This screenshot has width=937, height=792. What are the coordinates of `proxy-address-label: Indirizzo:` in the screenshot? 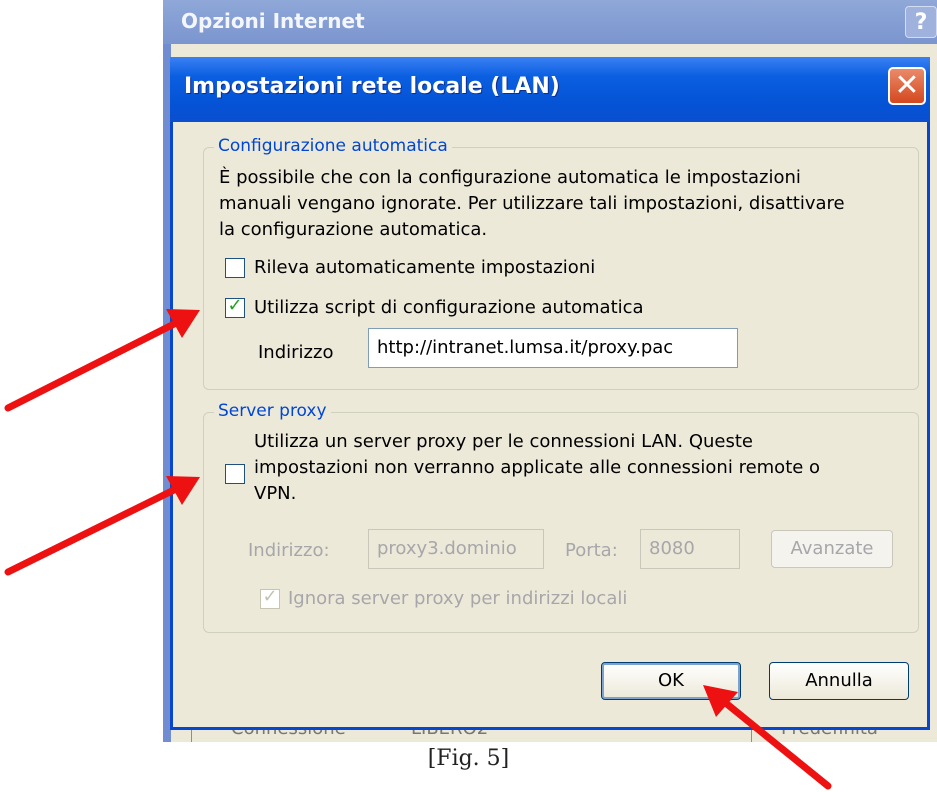 It's located at (289, 550).